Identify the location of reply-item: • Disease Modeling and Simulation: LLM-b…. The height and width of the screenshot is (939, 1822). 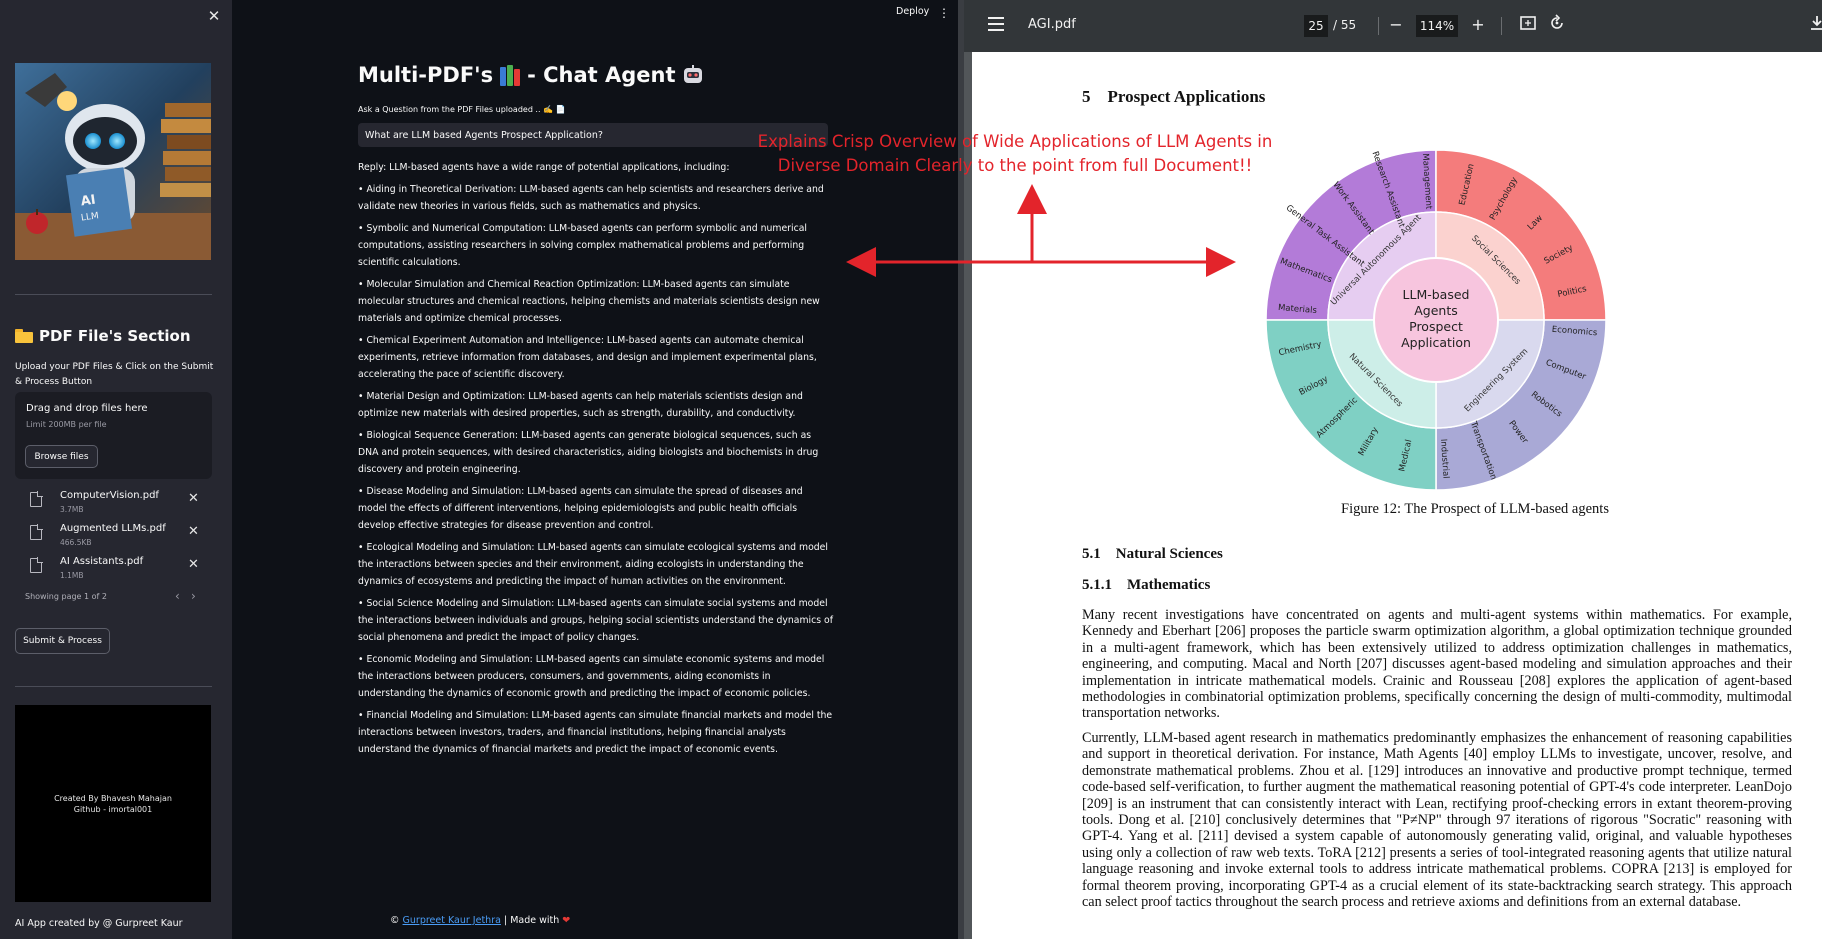
(580, 508).